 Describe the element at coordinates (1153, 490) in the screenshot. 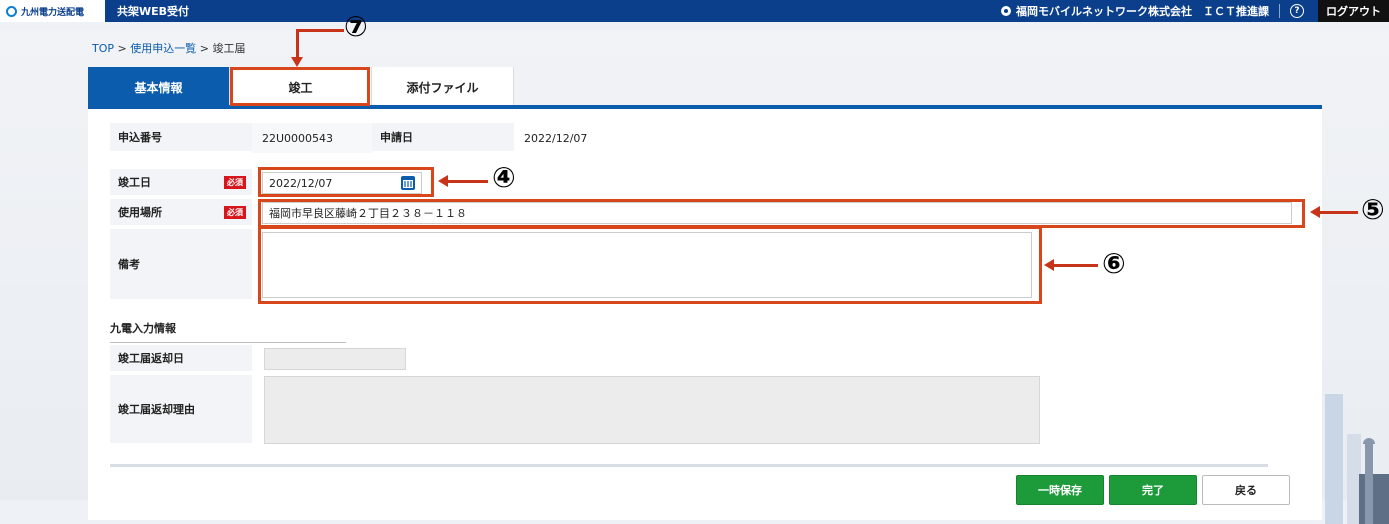

I see `complete-button: 完了` at that location.